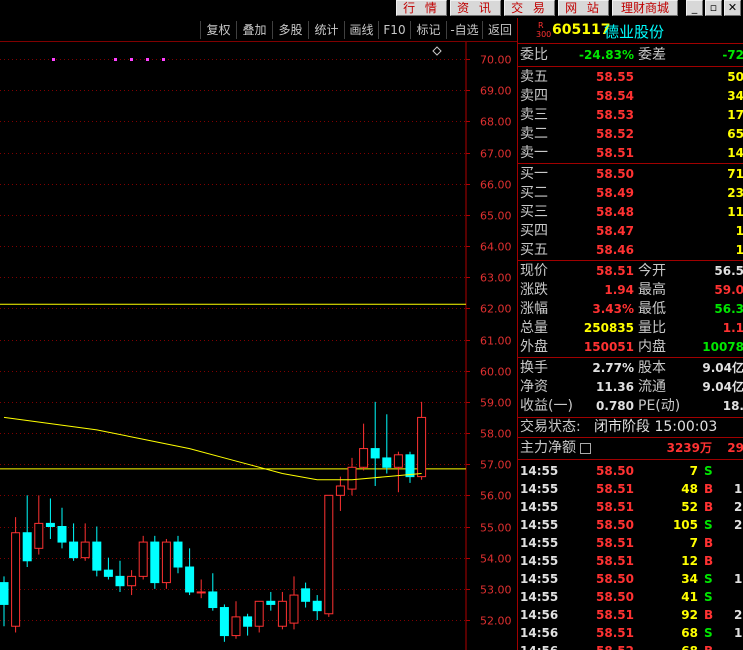 Image resolution: width=743 pixels, height=650 pixels. I want to click on y-tick-label: 70.00, so click(496, 60).